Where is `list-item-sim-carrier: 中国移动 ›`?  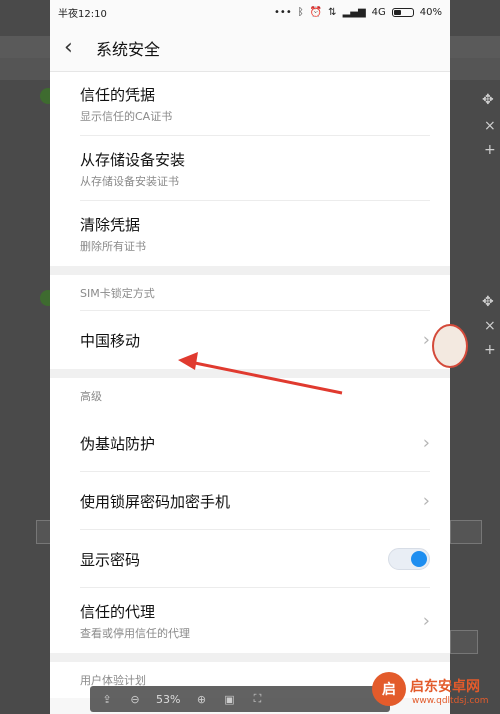
list-item-sim-carrier: 中国移动 › is located at coordinates (250, 340).